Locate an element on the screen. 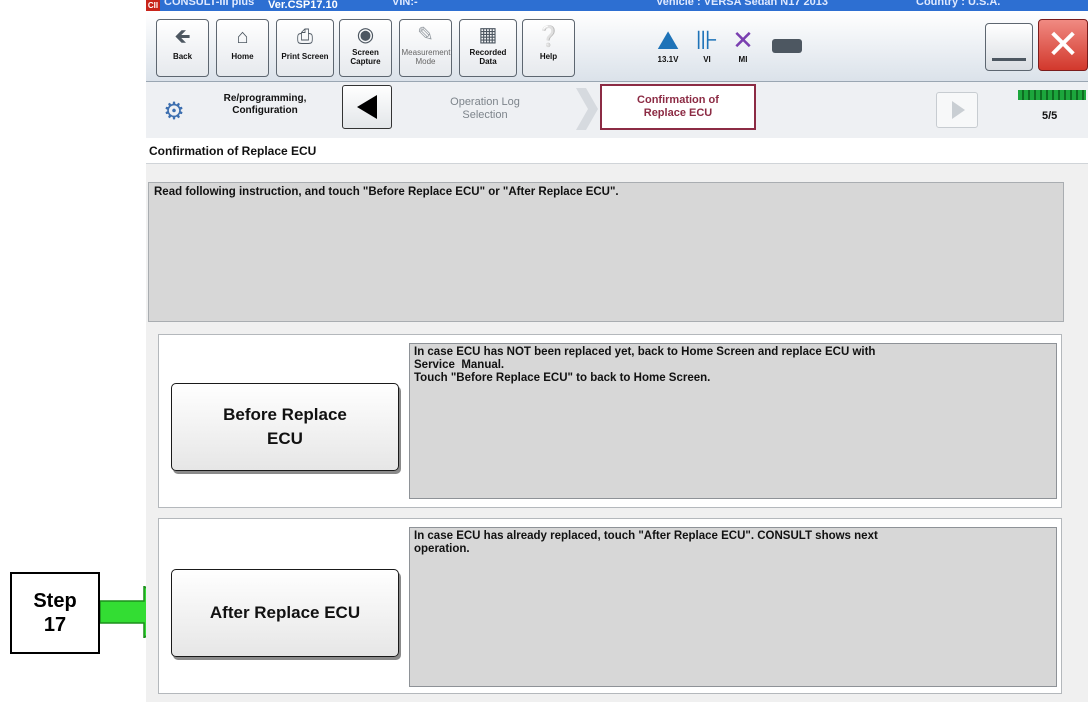 This screenshot has width=1088, height=702. camera-icon: ◉ is located at coordinates (365, 35).